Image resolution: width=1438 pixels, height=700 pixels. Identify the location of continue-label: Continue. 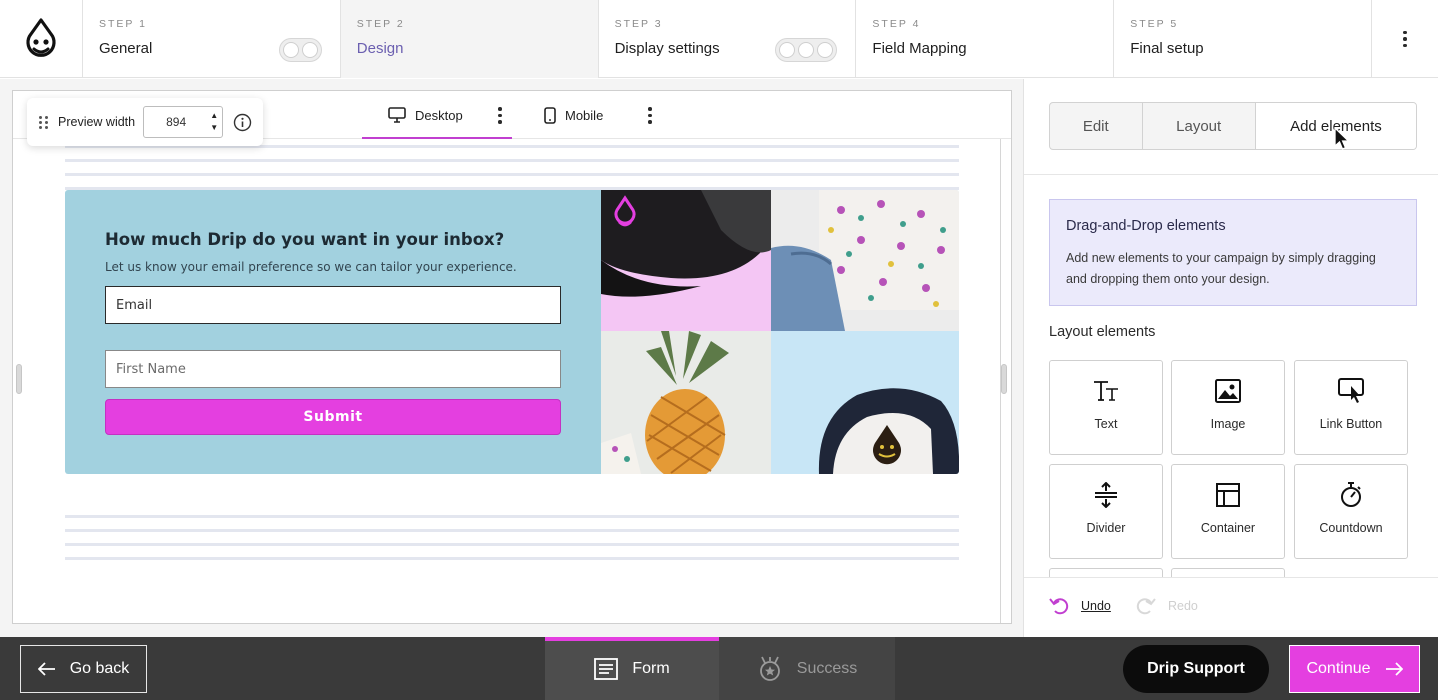
(1338, 668).